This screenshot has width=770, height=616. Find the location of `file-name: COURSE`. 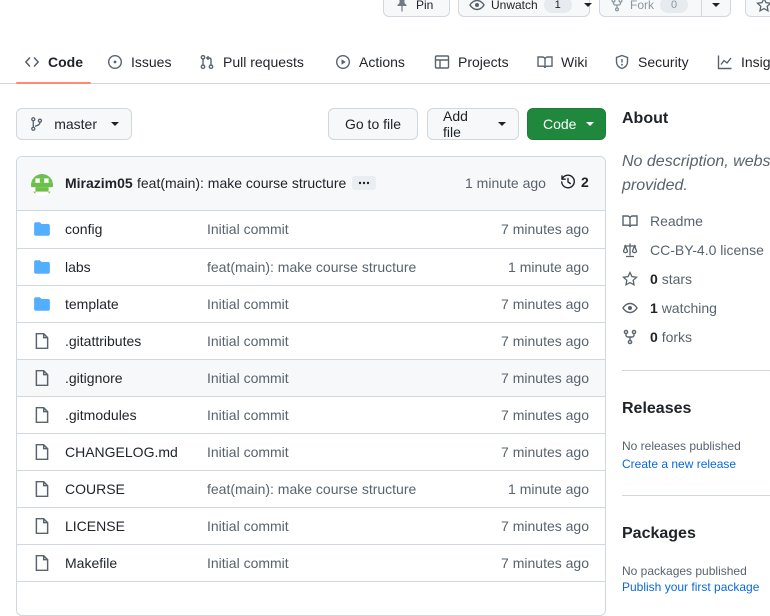

file-name: COURSE is located at coordinates (95, 489).